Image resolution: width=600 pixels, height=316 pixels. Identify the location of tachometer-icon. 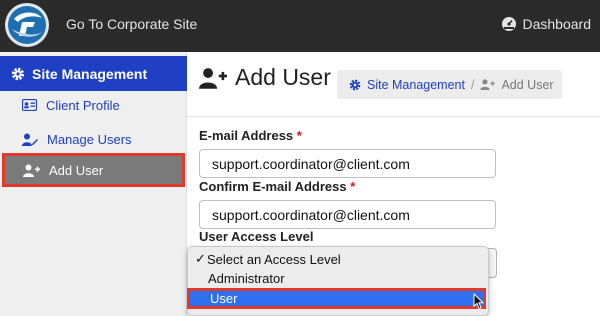
(508, 24).